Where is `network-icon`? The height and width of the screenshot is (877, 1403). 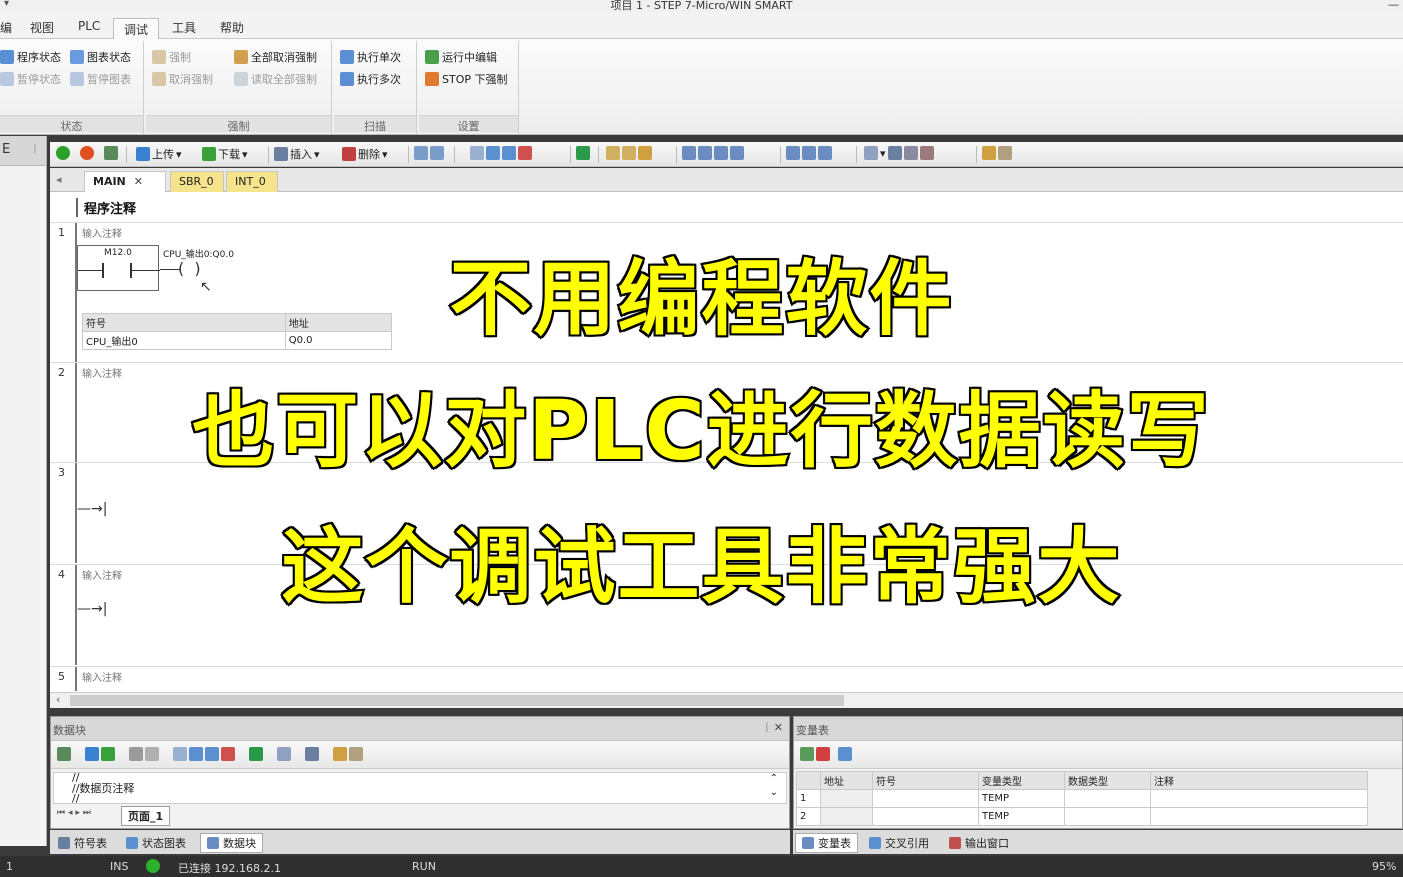 network-icon is located at coordinates (429, 153).